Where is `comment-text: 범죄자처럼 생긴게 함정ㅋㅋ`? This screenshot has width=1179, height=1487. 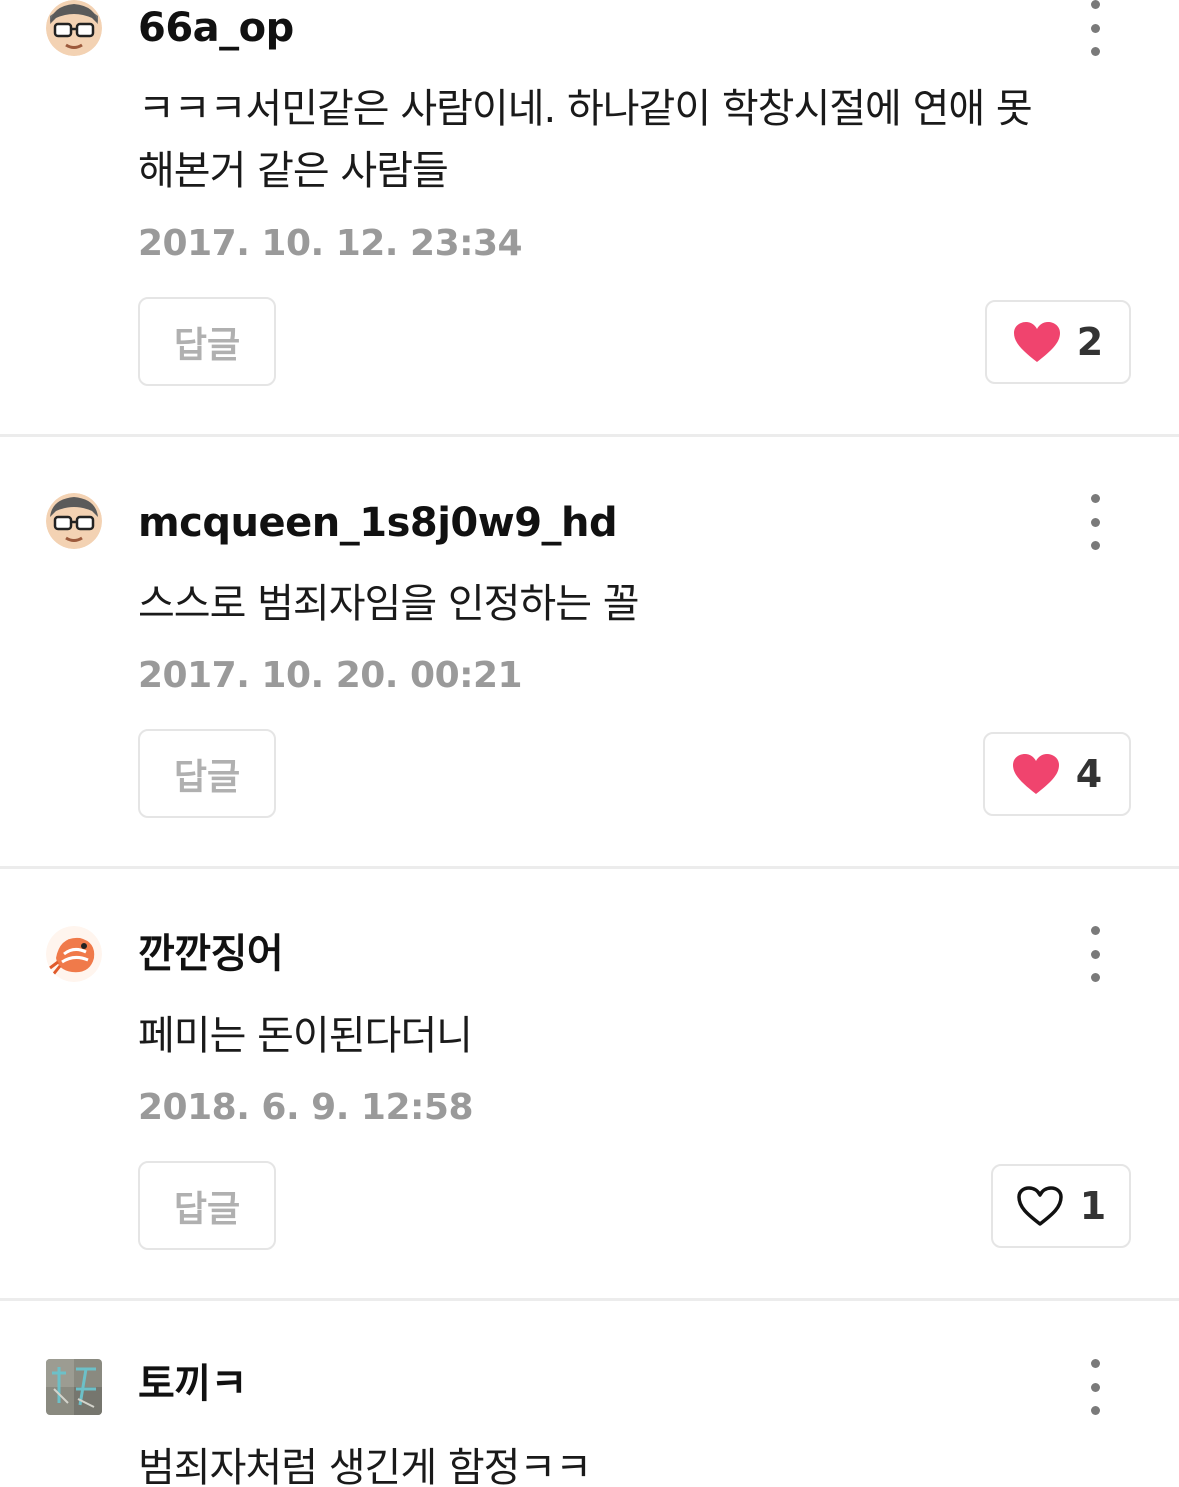 comment-text: 범죄자처럼 생긴게 함정ㅋㅋ is located at coordinates (628, 1462).